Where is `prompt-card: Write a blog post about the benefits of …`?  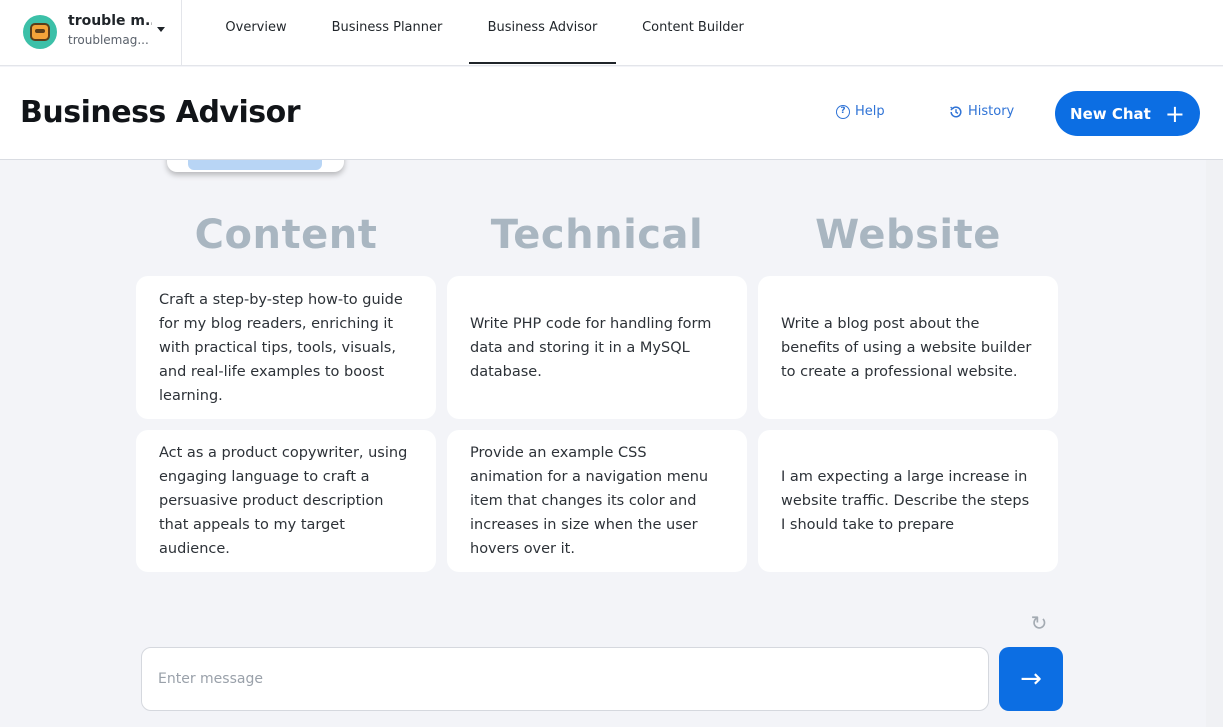
prompt-card: Write a blog post about the benefits of … is located at coordinates (908, 347).